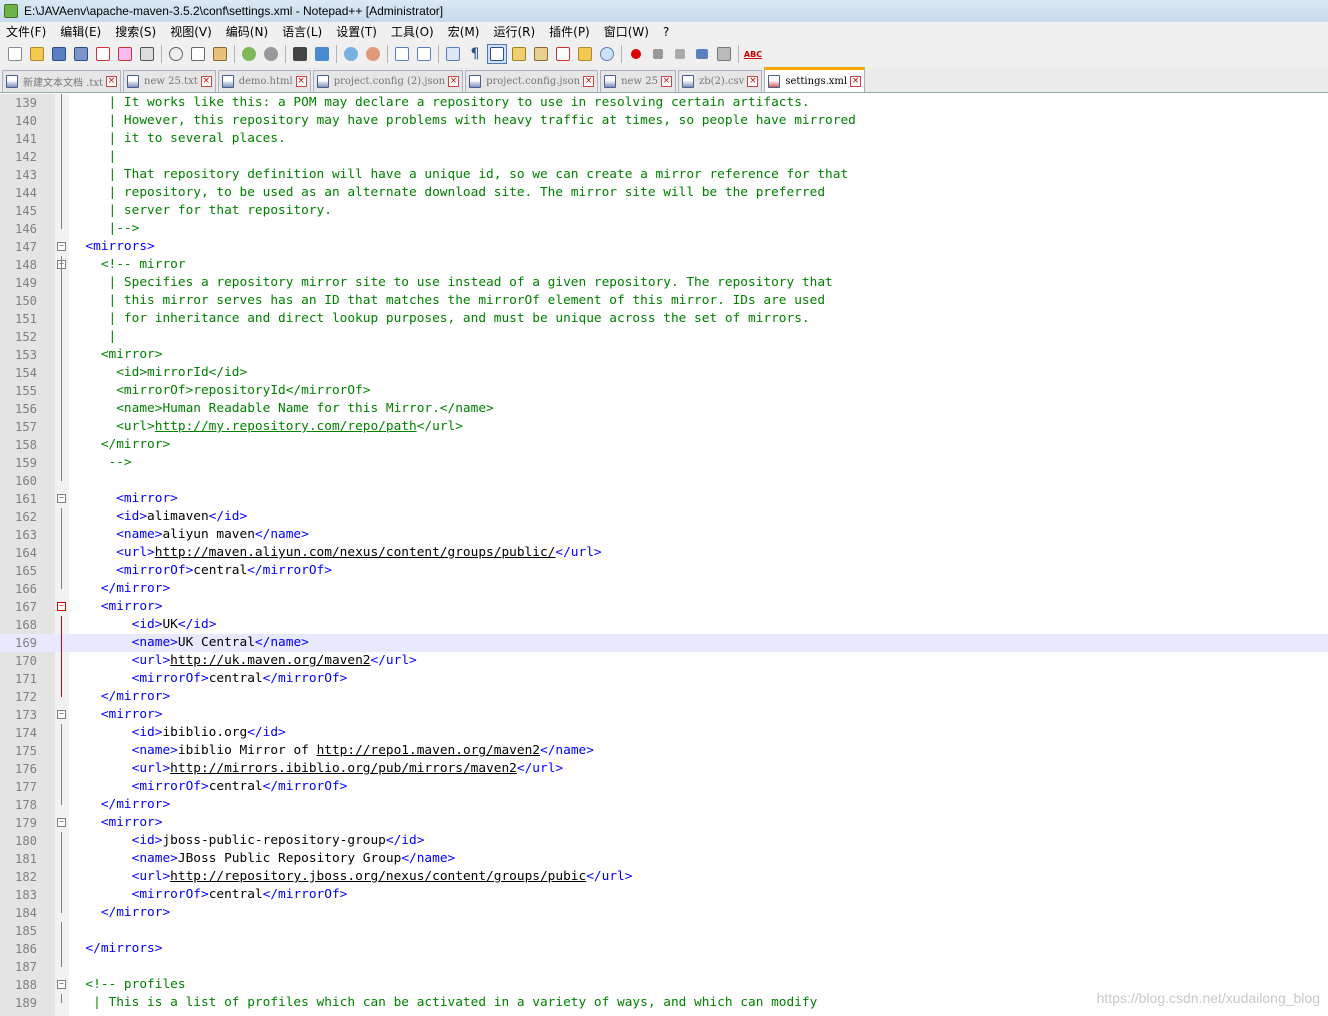 The height and width of the screenshot is (1016, 1328). I want to click on menu-search: 搜索(S), so click(135, 31).